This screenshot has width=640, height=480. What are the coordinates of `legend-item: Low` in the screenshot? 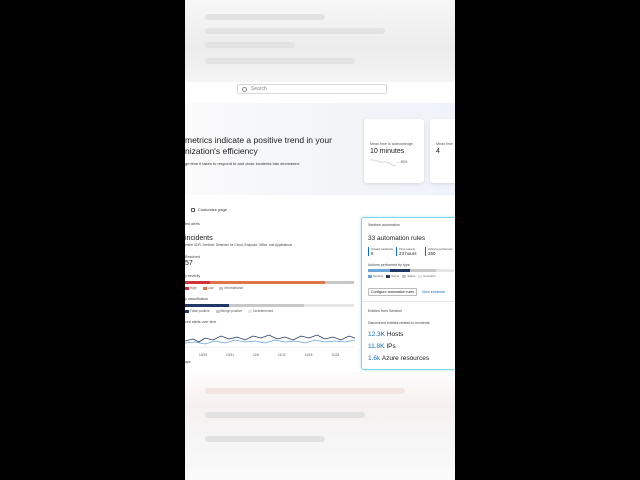 It's located at (207, 288).